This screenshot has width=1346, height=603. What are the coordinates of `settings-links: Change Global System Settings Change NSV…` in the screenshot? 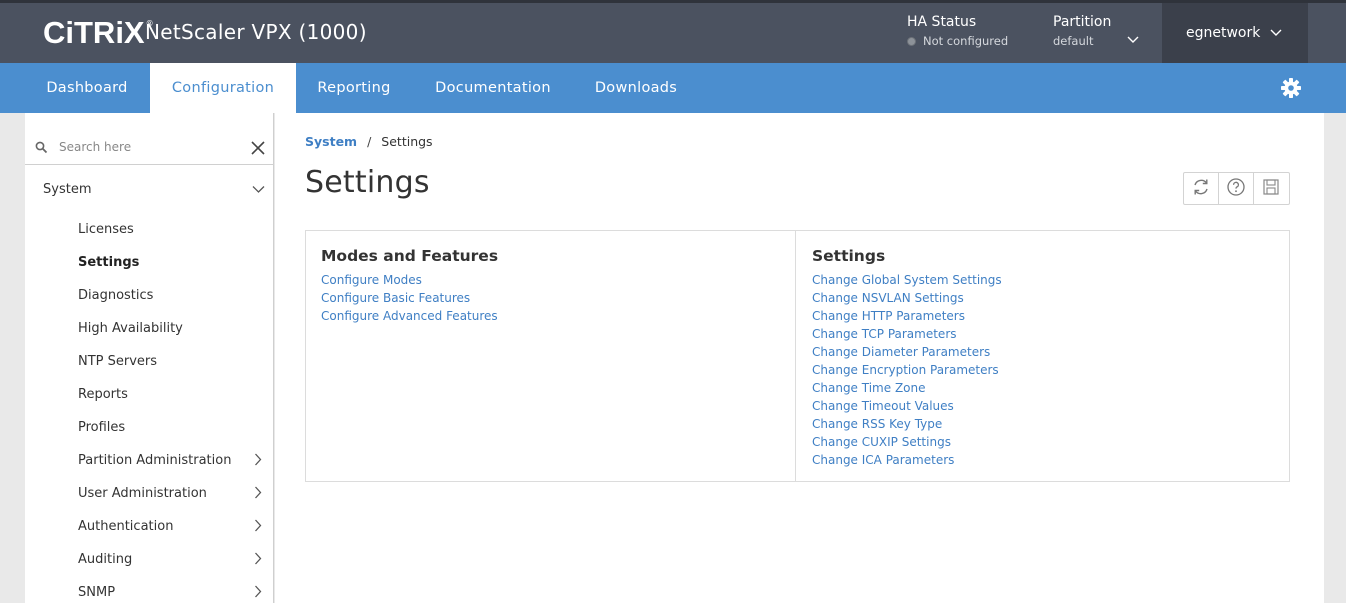 It's located at (907, 370).